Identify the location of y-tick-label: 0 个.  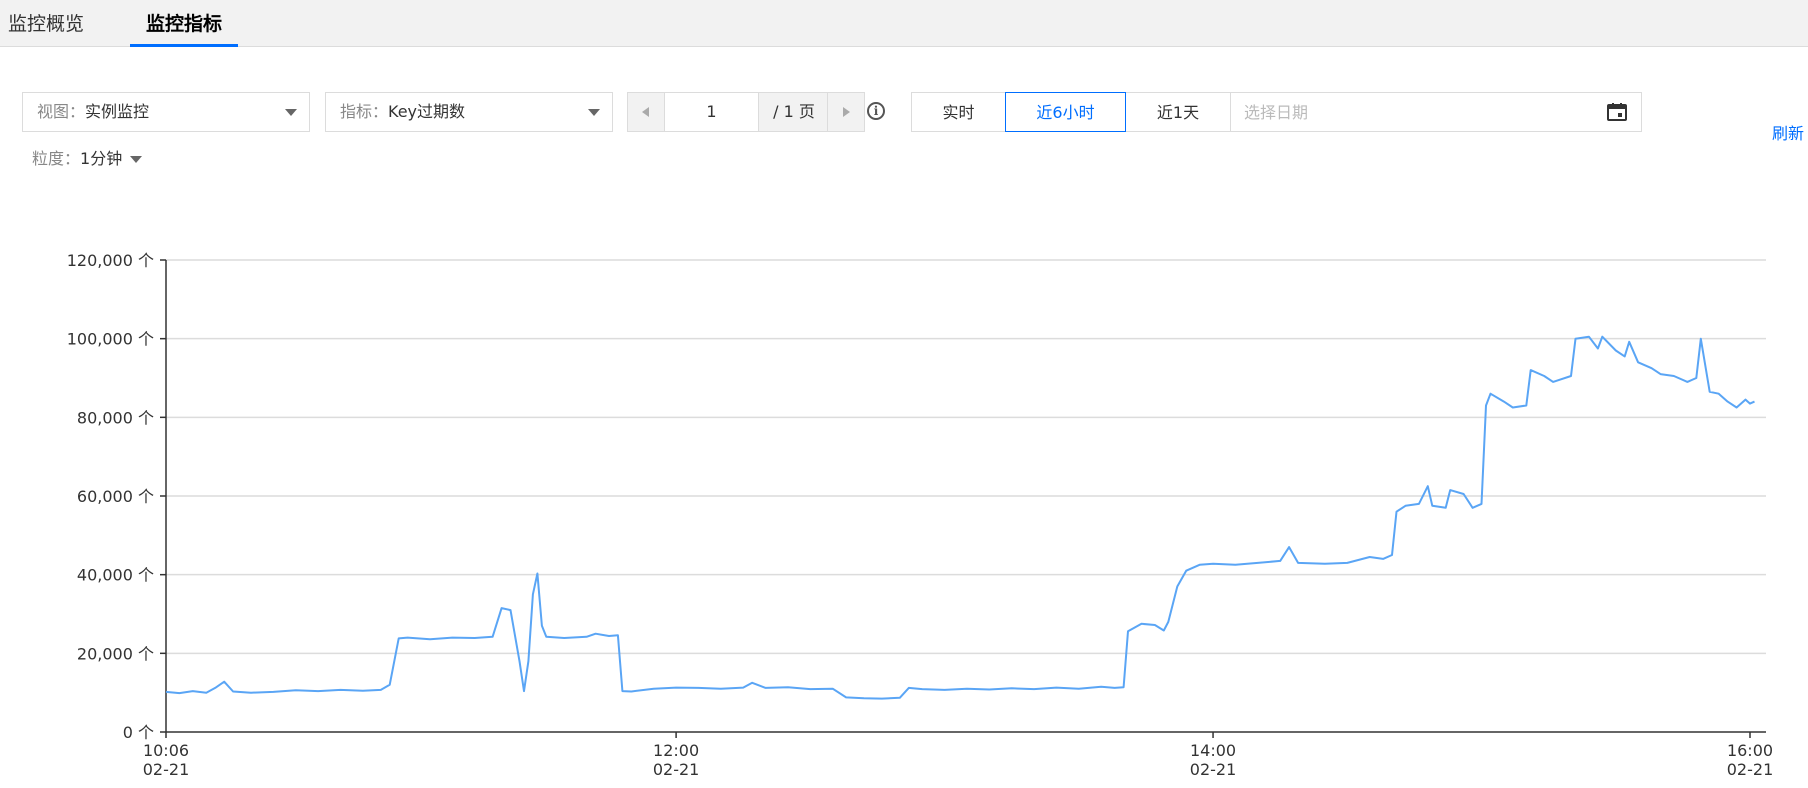
(138, 732).